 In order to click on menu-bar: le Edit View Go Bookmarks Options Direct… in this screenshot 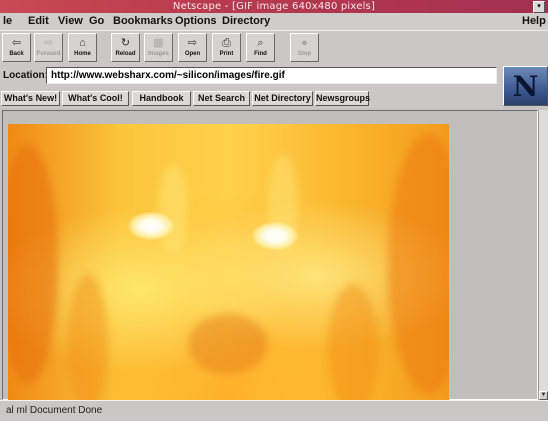, I will do `click(274, 21)`.